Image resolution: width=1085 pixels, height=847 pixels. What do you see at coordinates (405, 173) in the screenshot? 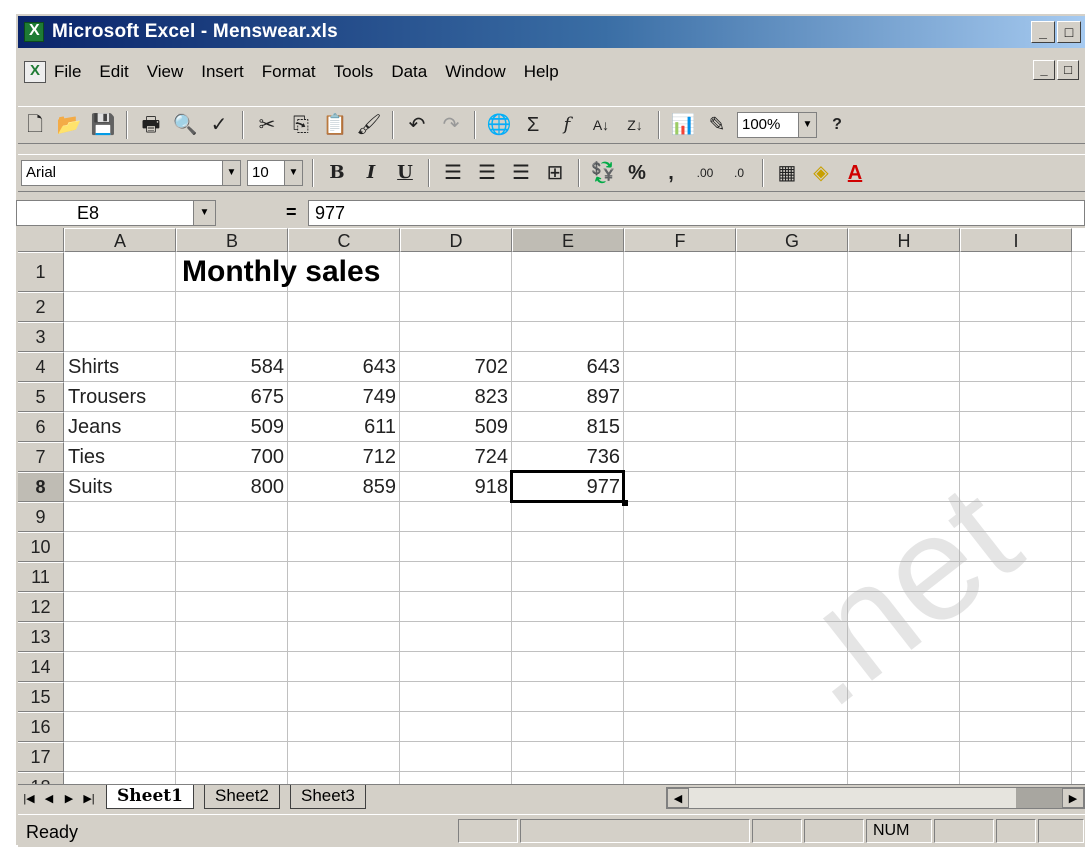
I see `underline-button: U` at bounding box center [405, 173].